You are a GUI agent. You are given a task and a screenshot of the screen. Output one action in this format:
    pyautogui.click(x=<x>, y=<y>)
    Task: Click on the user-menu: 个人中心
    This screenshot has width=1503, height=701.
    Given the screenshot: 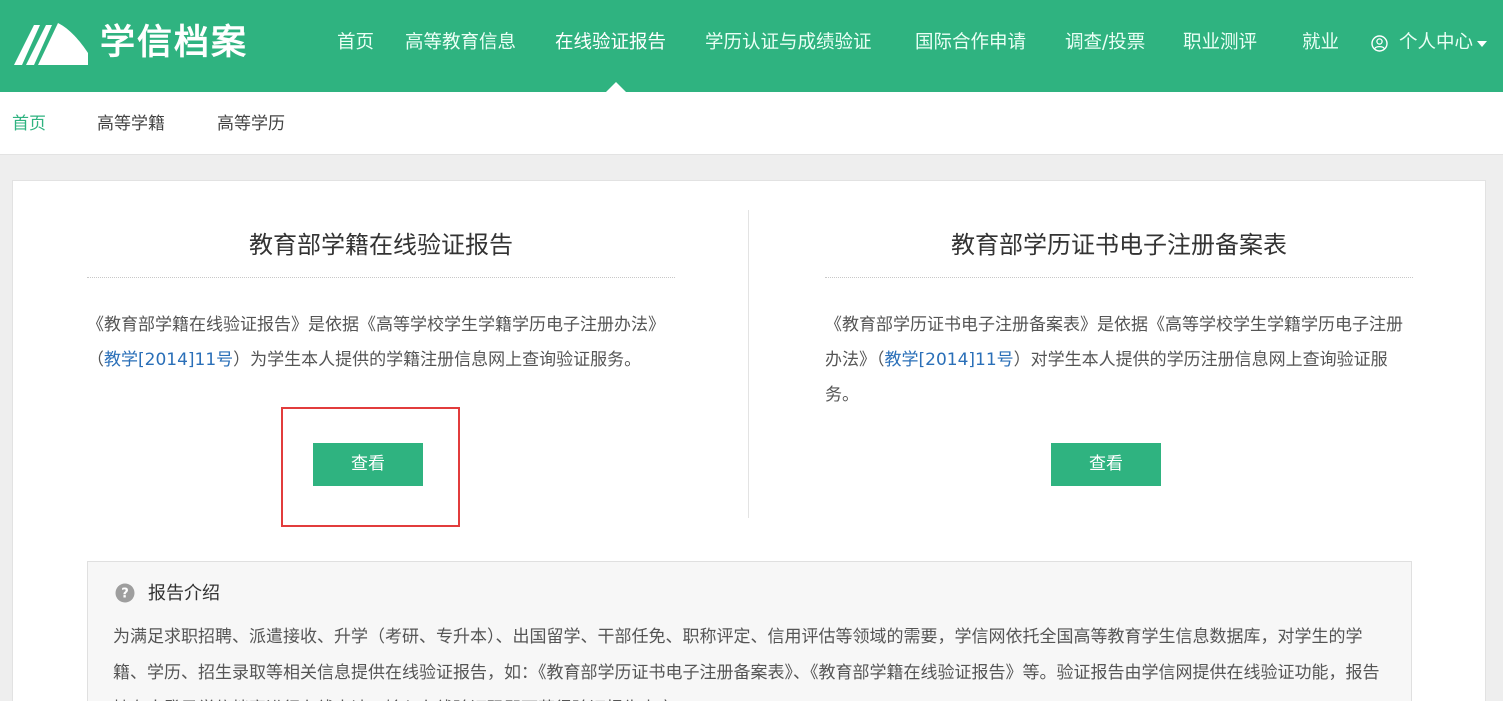 What is the action you would take?
    pyautogui.click(x=1436, y=43)
    